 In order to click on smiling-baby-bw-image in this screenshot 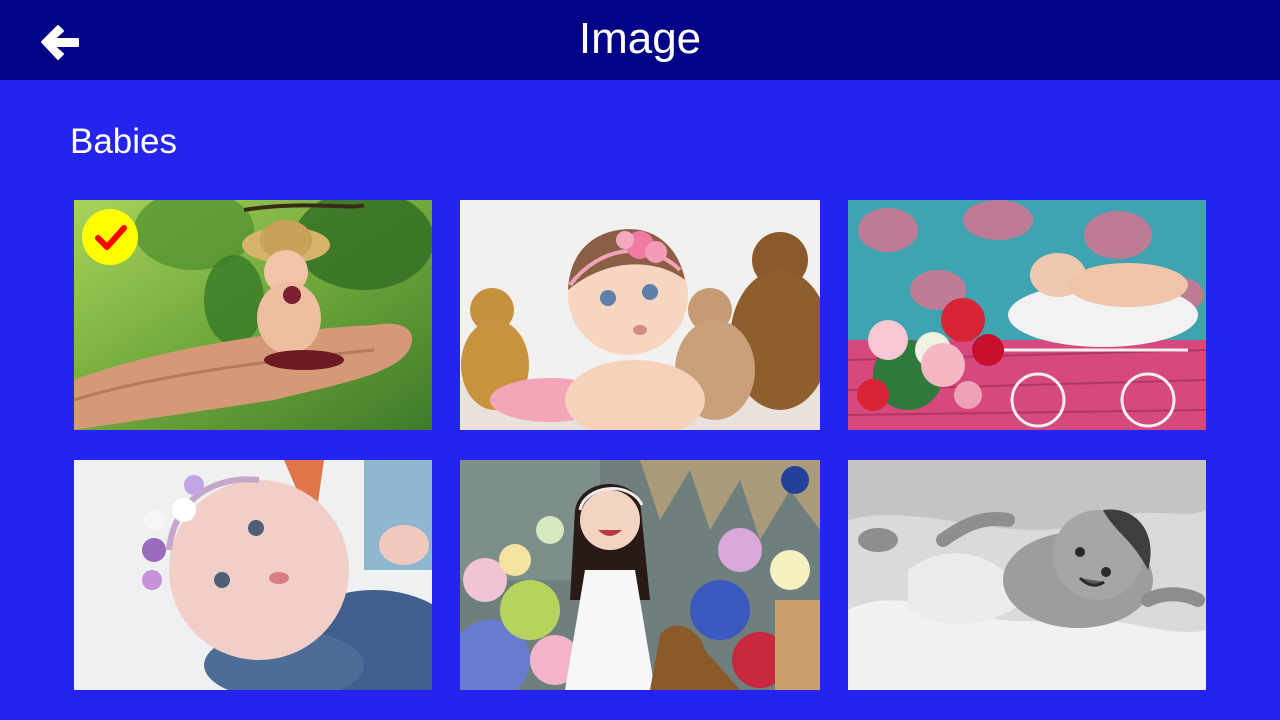, I will do `click(1027, 575)`.